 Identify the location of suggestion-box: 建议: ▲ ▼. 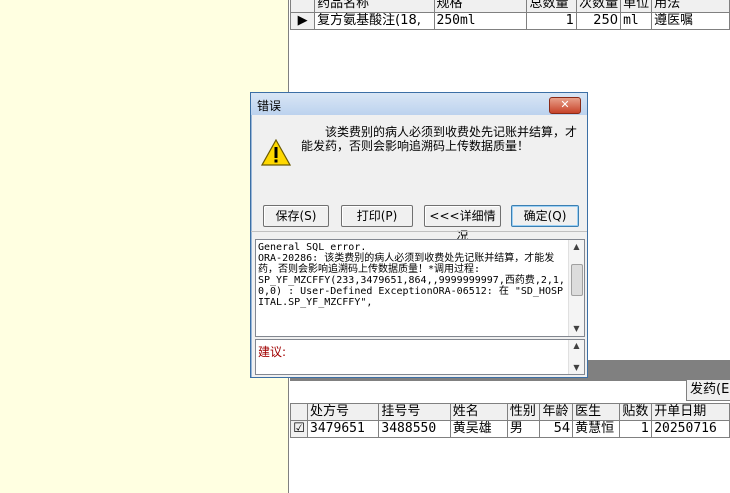
(420, 357).